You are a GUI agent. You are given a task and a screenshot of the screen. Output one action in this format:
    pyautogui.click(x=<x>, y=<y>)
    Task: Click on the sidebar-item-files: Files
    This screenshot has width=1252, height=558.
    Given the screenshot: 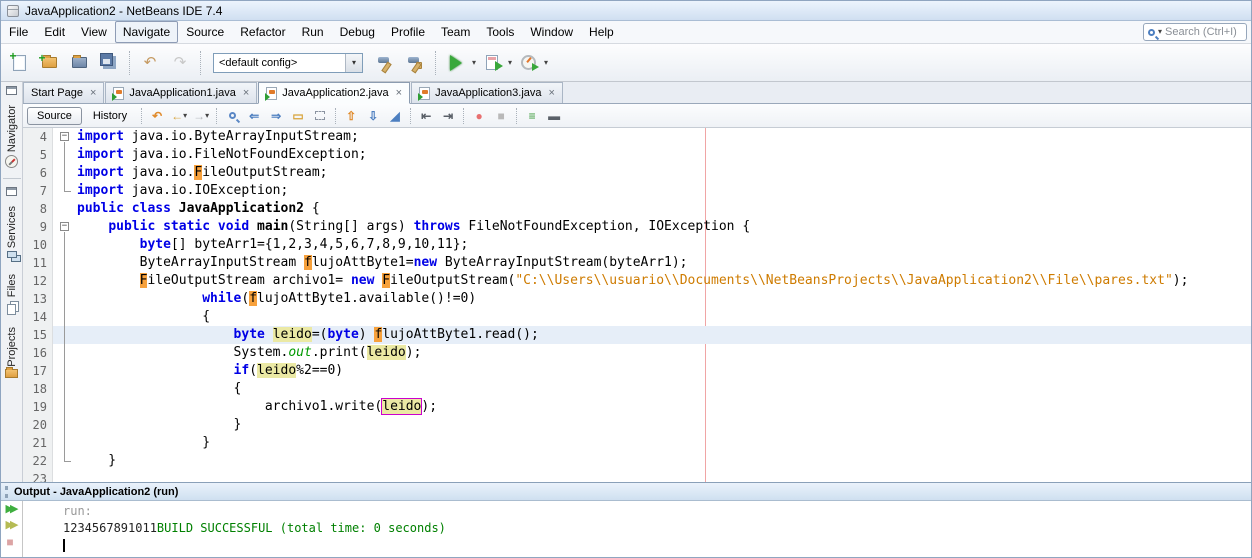 What is the action you would take?
    pyautogui.click(x=12, y=294)
    